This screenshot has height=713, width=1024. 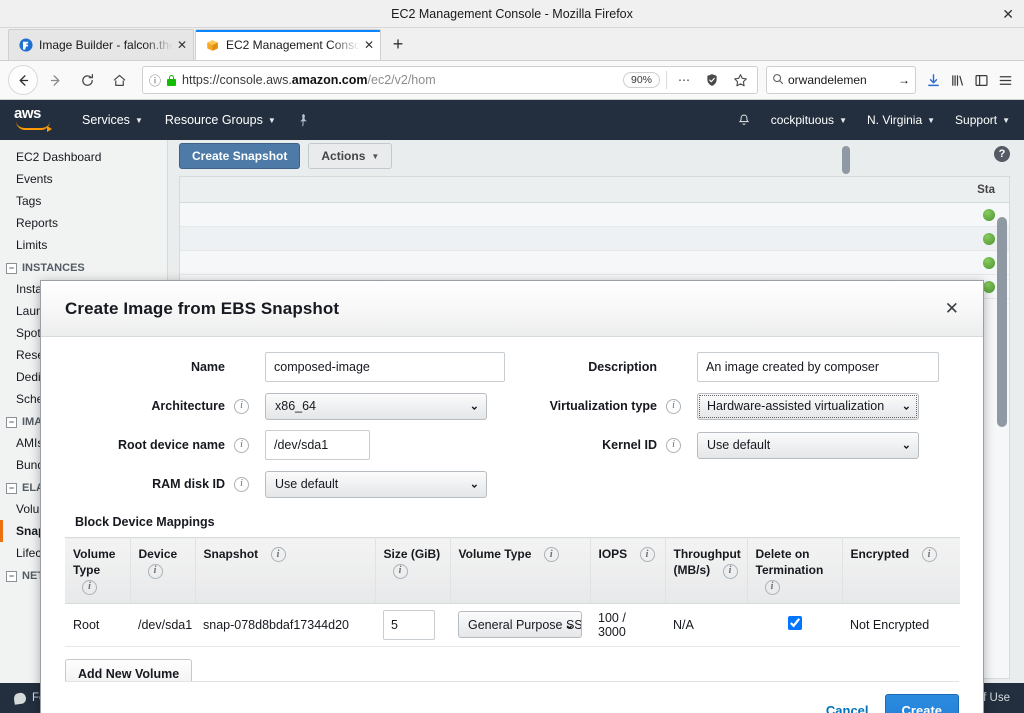 I want to click on column-label: Encrypted, so click(x=880, y=554).